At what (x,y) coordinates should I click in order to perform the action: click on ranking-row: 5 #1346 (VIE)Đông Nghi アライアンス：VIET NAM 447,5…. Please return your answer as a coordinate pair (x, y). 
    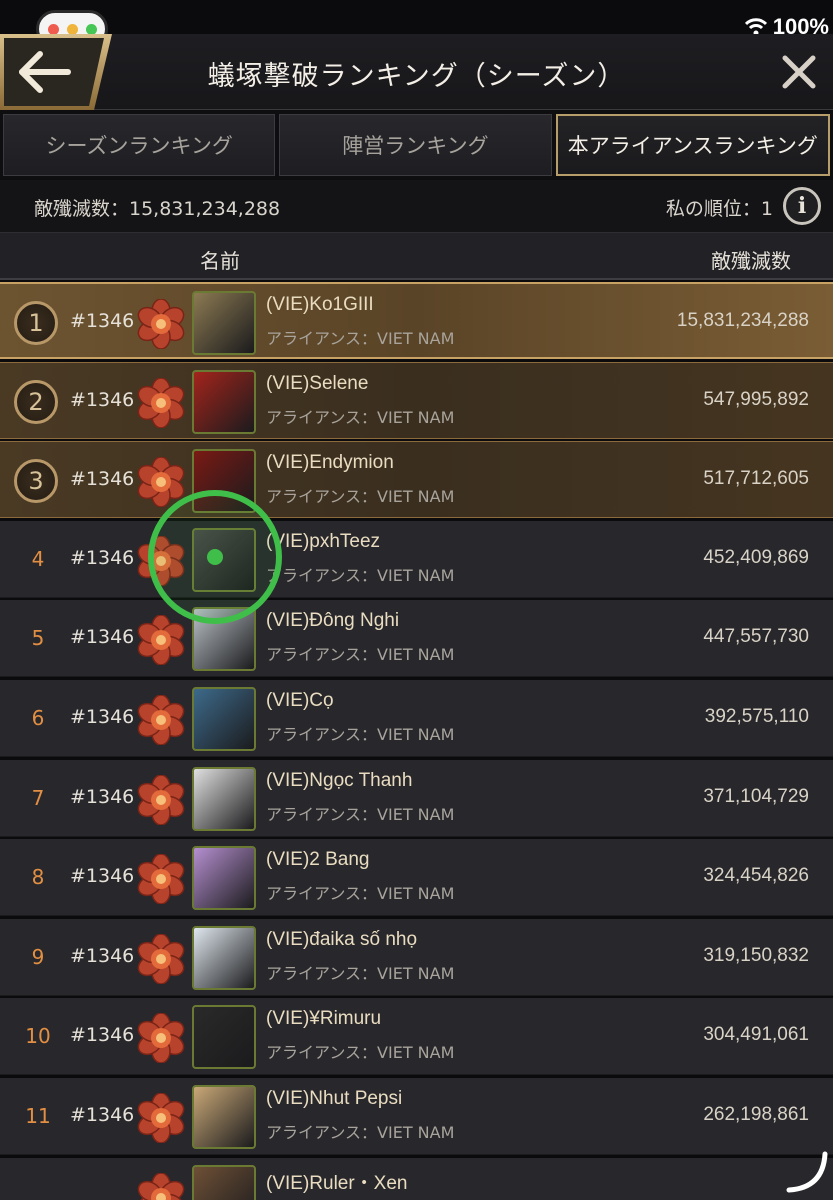
    Looking at the image, I should click on (416, 639).